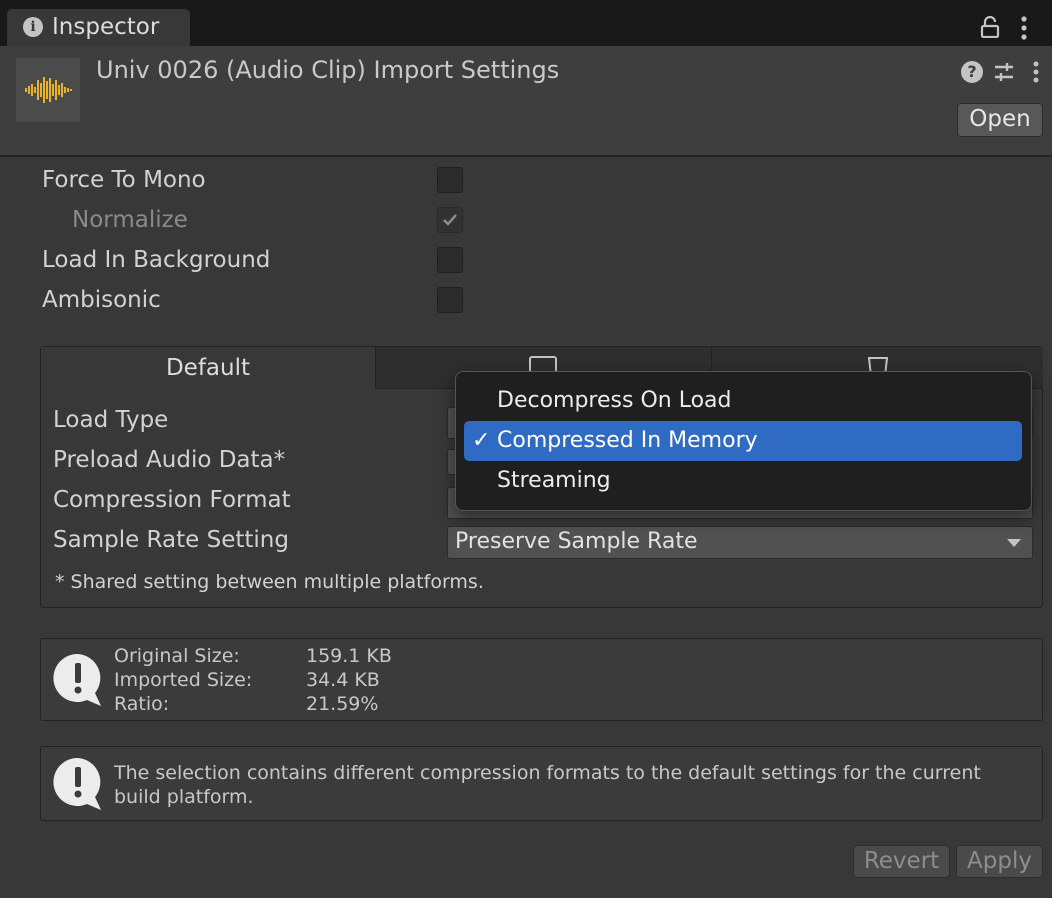 This screenshot has width=1052, height=898. I want to click on compression-format-label: Compression Format, so click(172, 500).